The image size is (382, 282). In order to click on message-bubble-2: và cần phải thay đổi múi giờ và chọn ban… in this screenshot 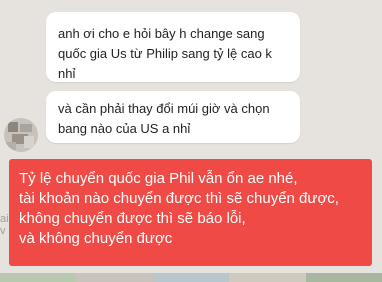, I will do `click(173, 117)`.